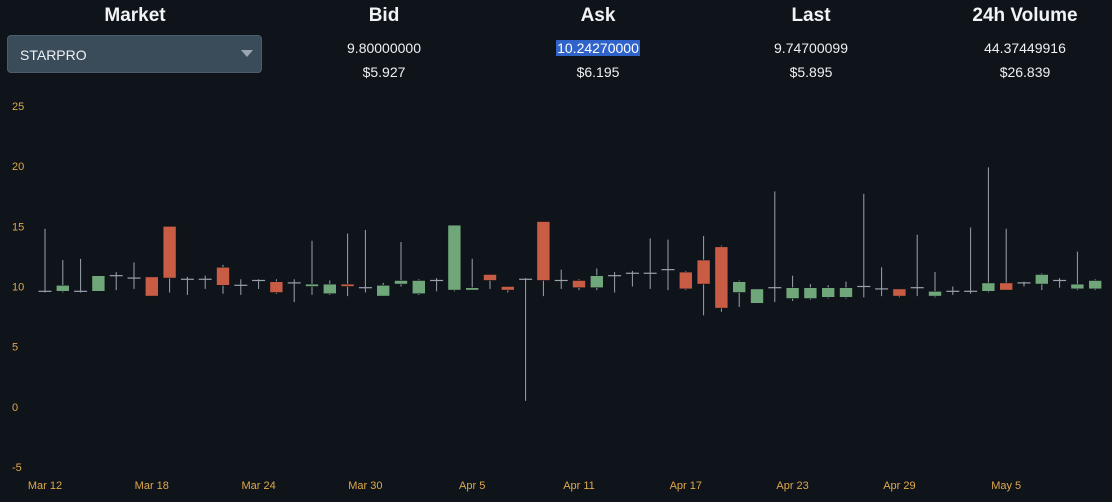  Describe the element at coordinates (18, 167) in the screenshot. I see `y-tick-label: 20` at that location.